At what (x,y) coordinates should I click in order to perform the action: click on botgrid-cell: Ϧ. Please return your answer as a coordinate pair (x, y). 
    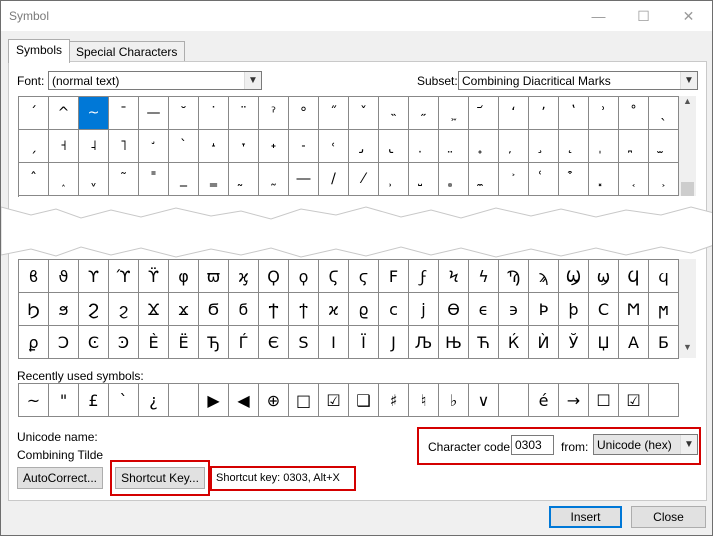
    Looking at the image, I should click on (34, 309).